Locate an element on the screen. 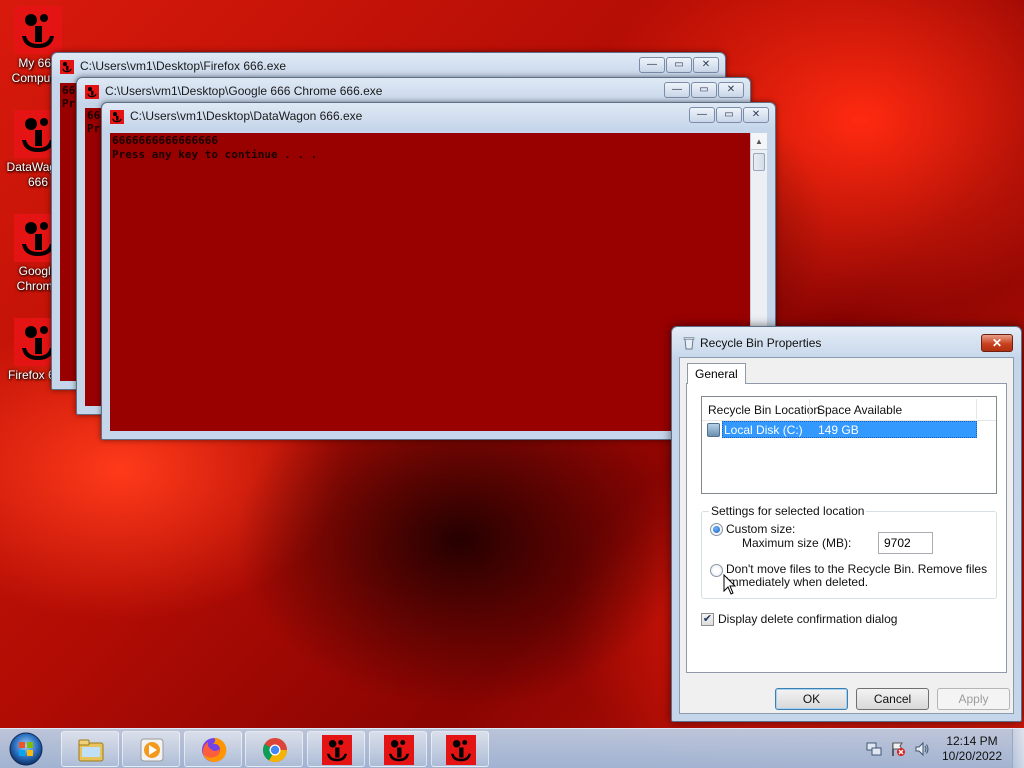  chrome-icon is located at coordinates (274, 750).